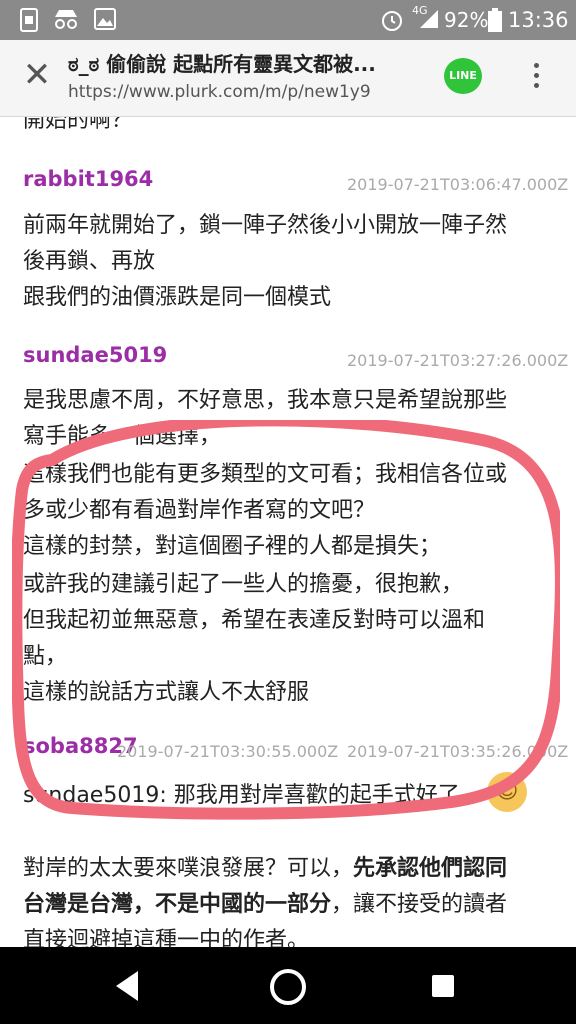  Describe the element at coordinates (536, 78) in the screenshot. I see `overflow-menu-icon` at that location.